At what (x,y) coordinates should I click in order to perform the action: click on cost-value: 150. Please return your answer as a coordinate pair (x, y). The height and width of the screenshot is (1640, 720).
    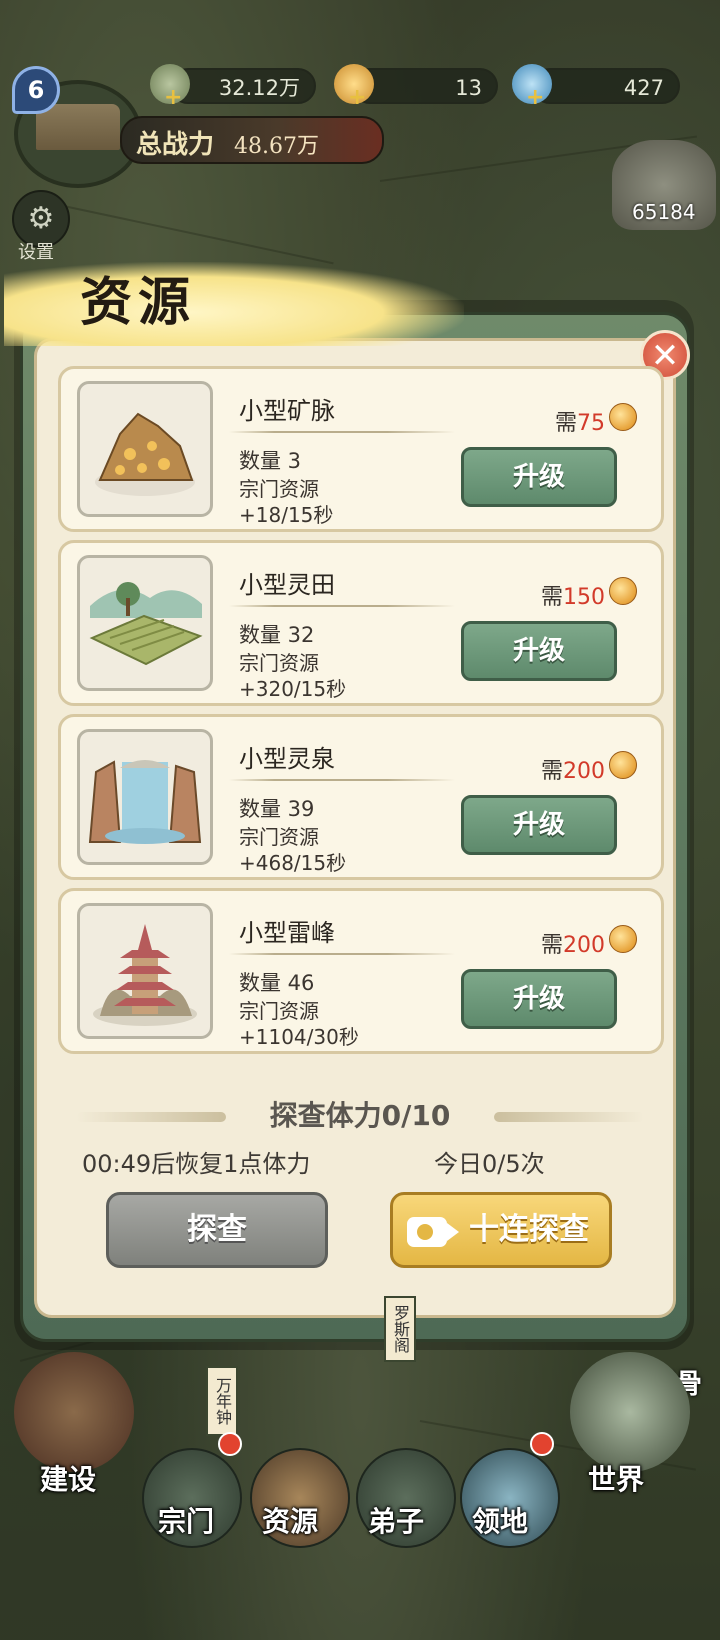
    Looking at the image, I should click on (584, 597).